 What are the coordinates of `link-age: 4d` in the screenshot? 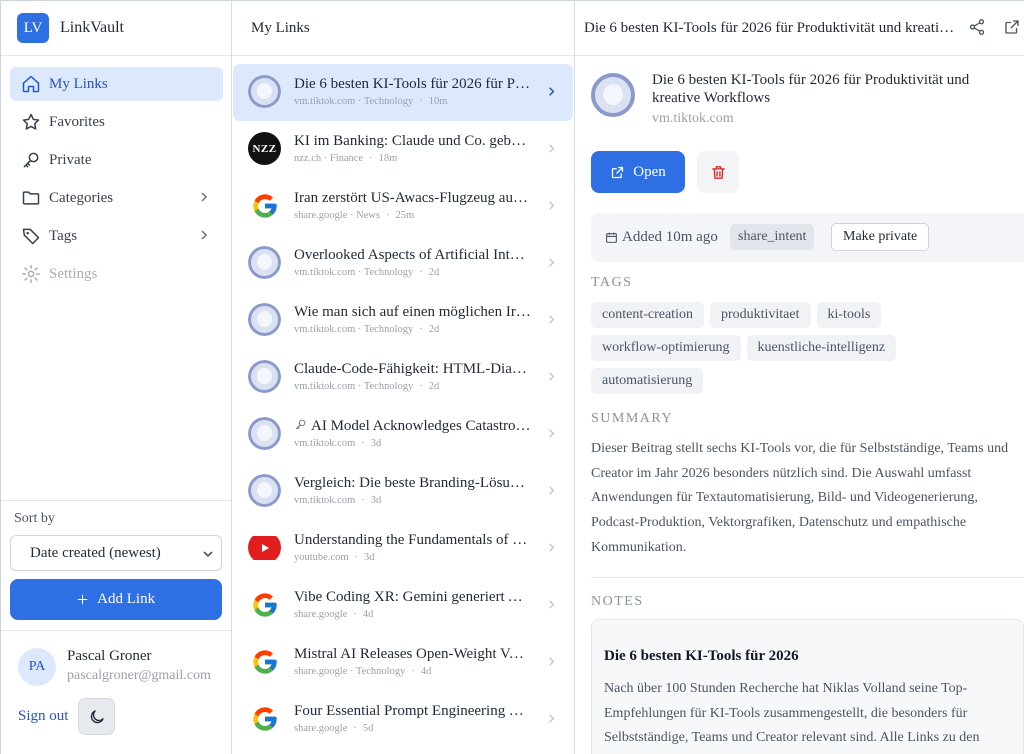 It's located at (426, 671).